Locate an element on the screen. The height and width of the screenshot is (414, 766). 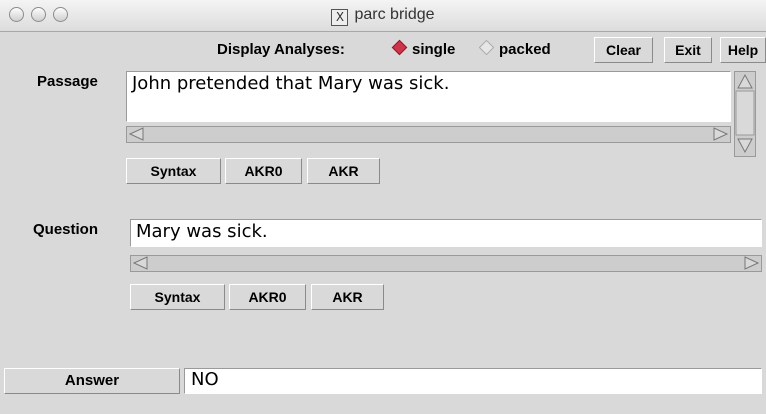
vertical-scroll-arrows-icon is located at coordinates (745, 113).